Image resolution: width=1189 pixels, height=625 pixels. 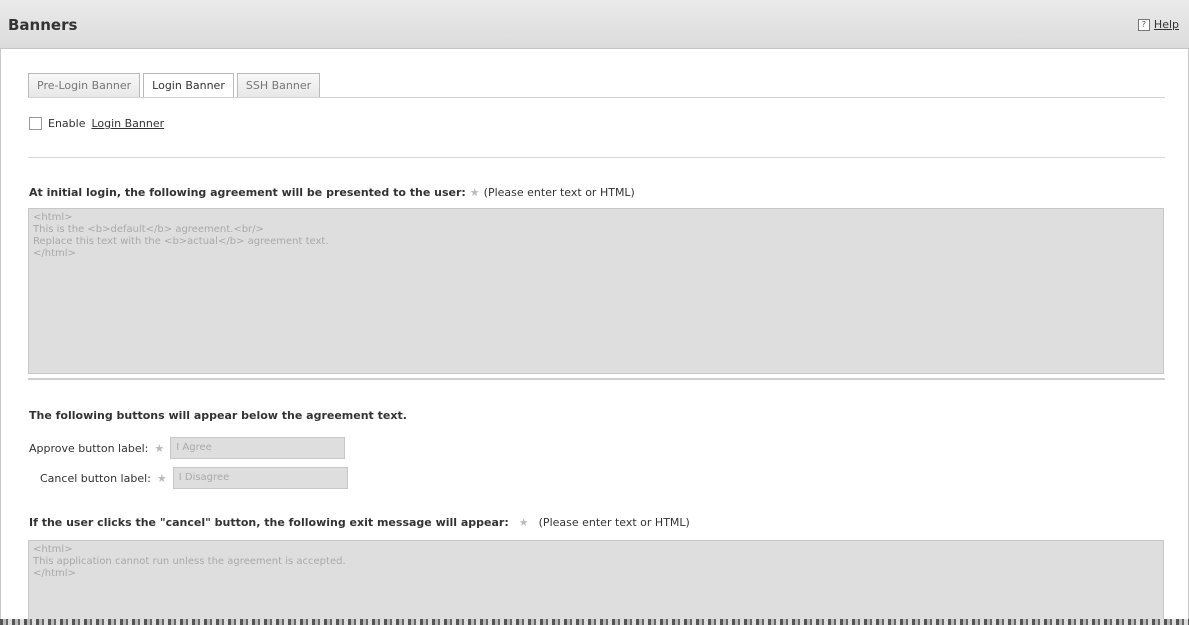 I want to click on cancel-field-label: Cancel button label:, so click(x=95, y=478).